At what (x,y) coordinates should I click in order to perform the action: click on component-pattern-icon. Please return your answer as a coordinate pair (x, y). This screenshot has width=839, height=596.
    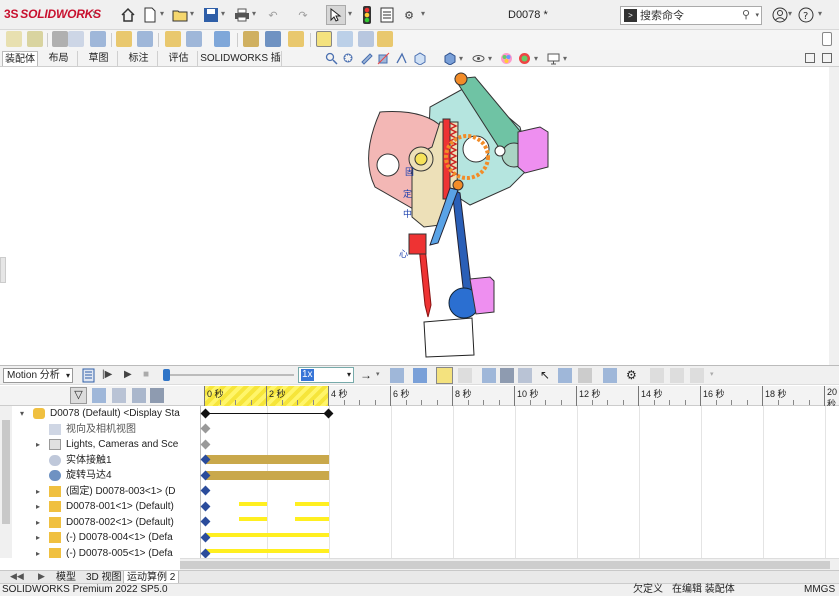
    Looking at the image, I should click on (98, 39).